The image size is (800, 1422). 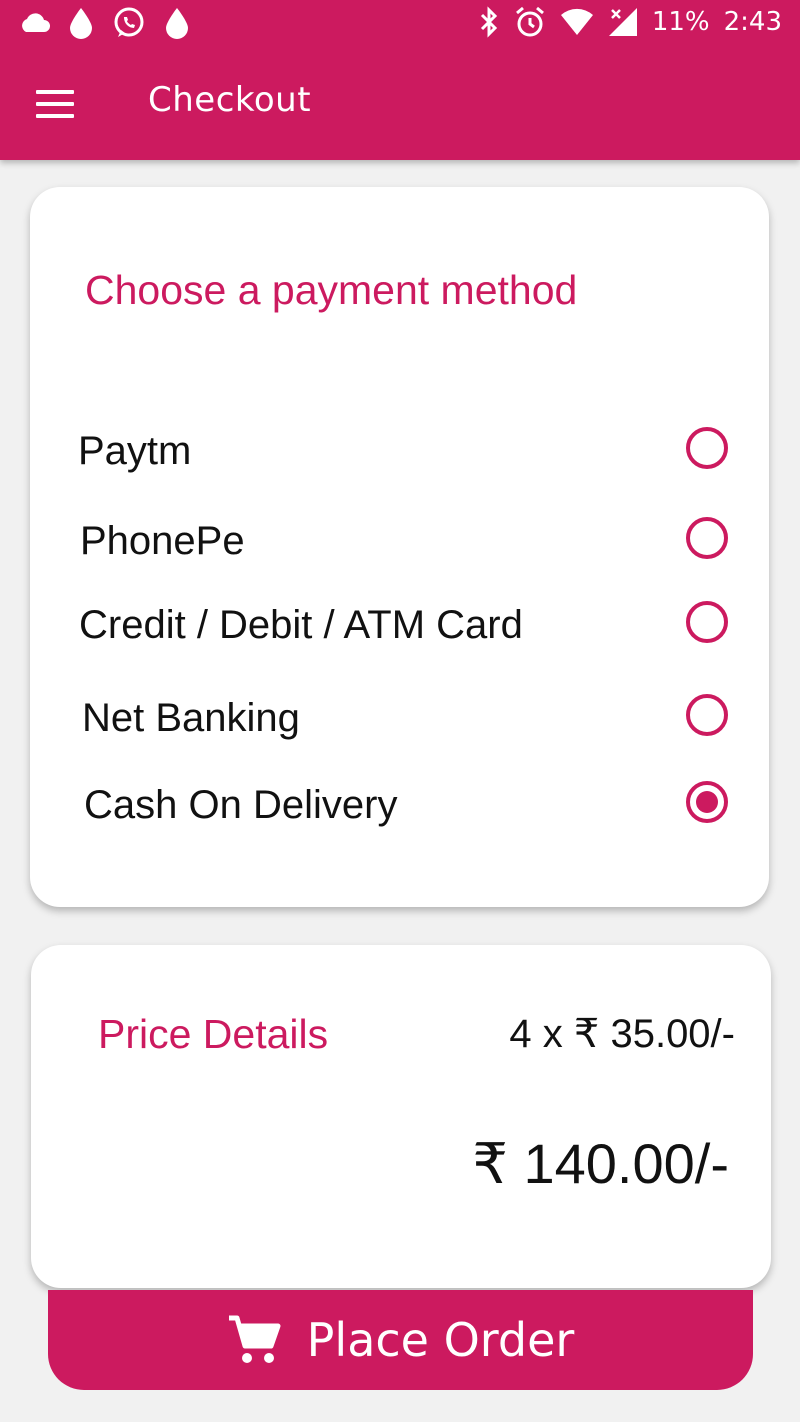 What do you see at coordinates (36, 22) in the screenshot?
I see `cloud-icon` at bounding box center [36, 22].